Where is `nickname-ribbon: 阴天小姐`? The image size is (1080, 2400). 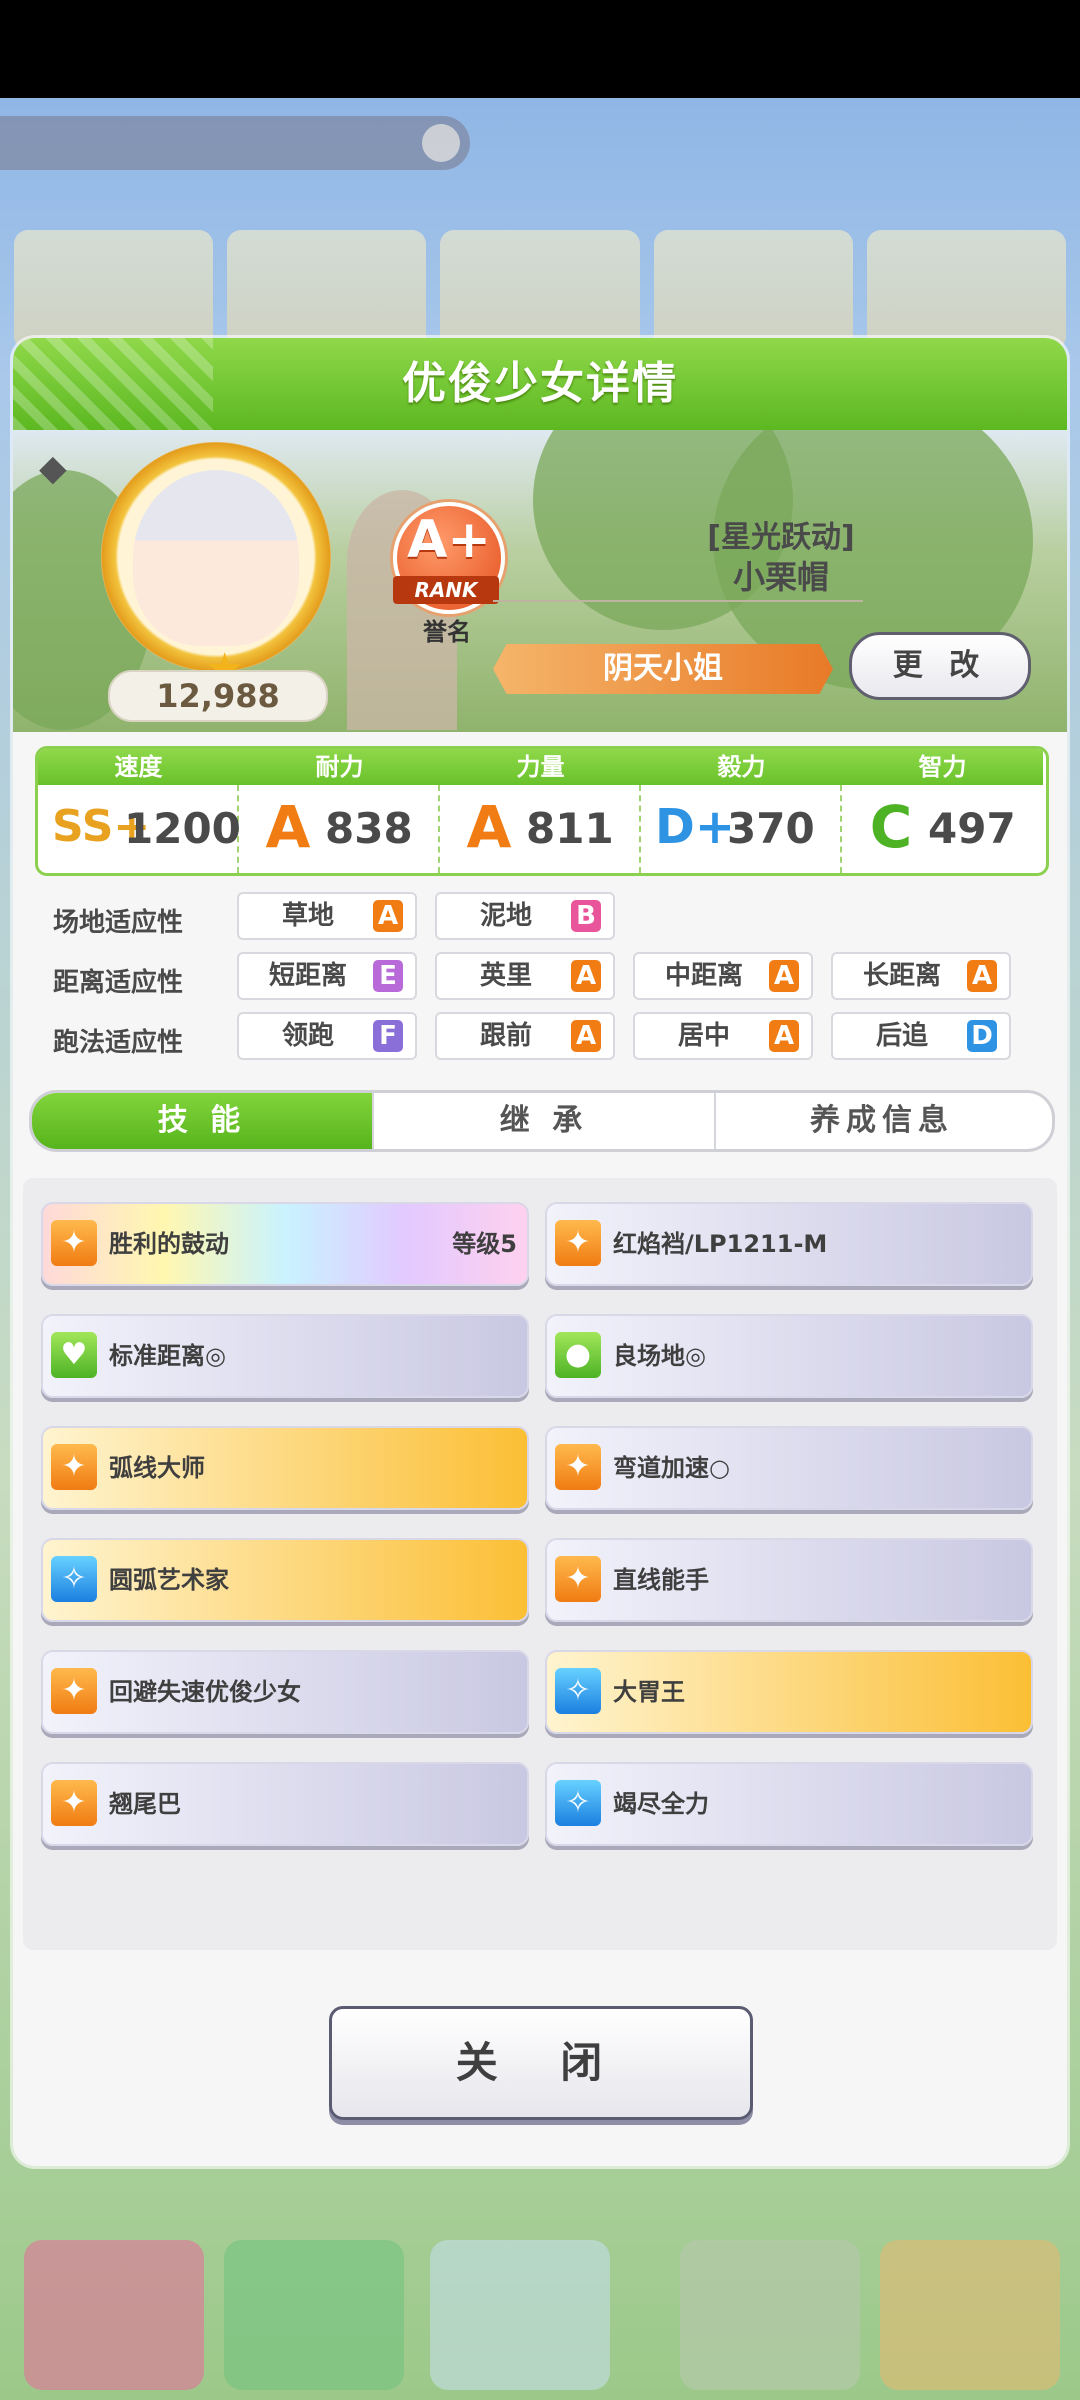 nickname-ribbon: 阴天小姐 is located at coordinates (663, 669).